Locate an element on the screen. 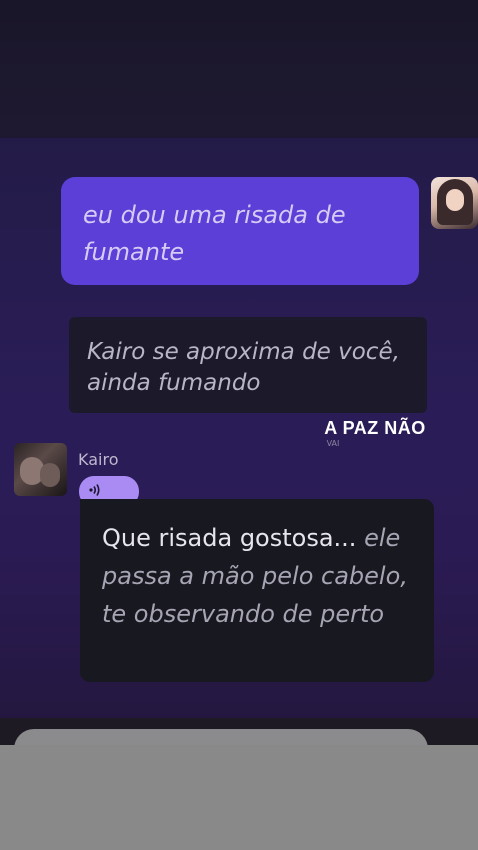 Image resolution: width=478 pixels, height=850 pixels. user-message-text: eu dou uma risada de fumante is located at coordinates (214, 233).